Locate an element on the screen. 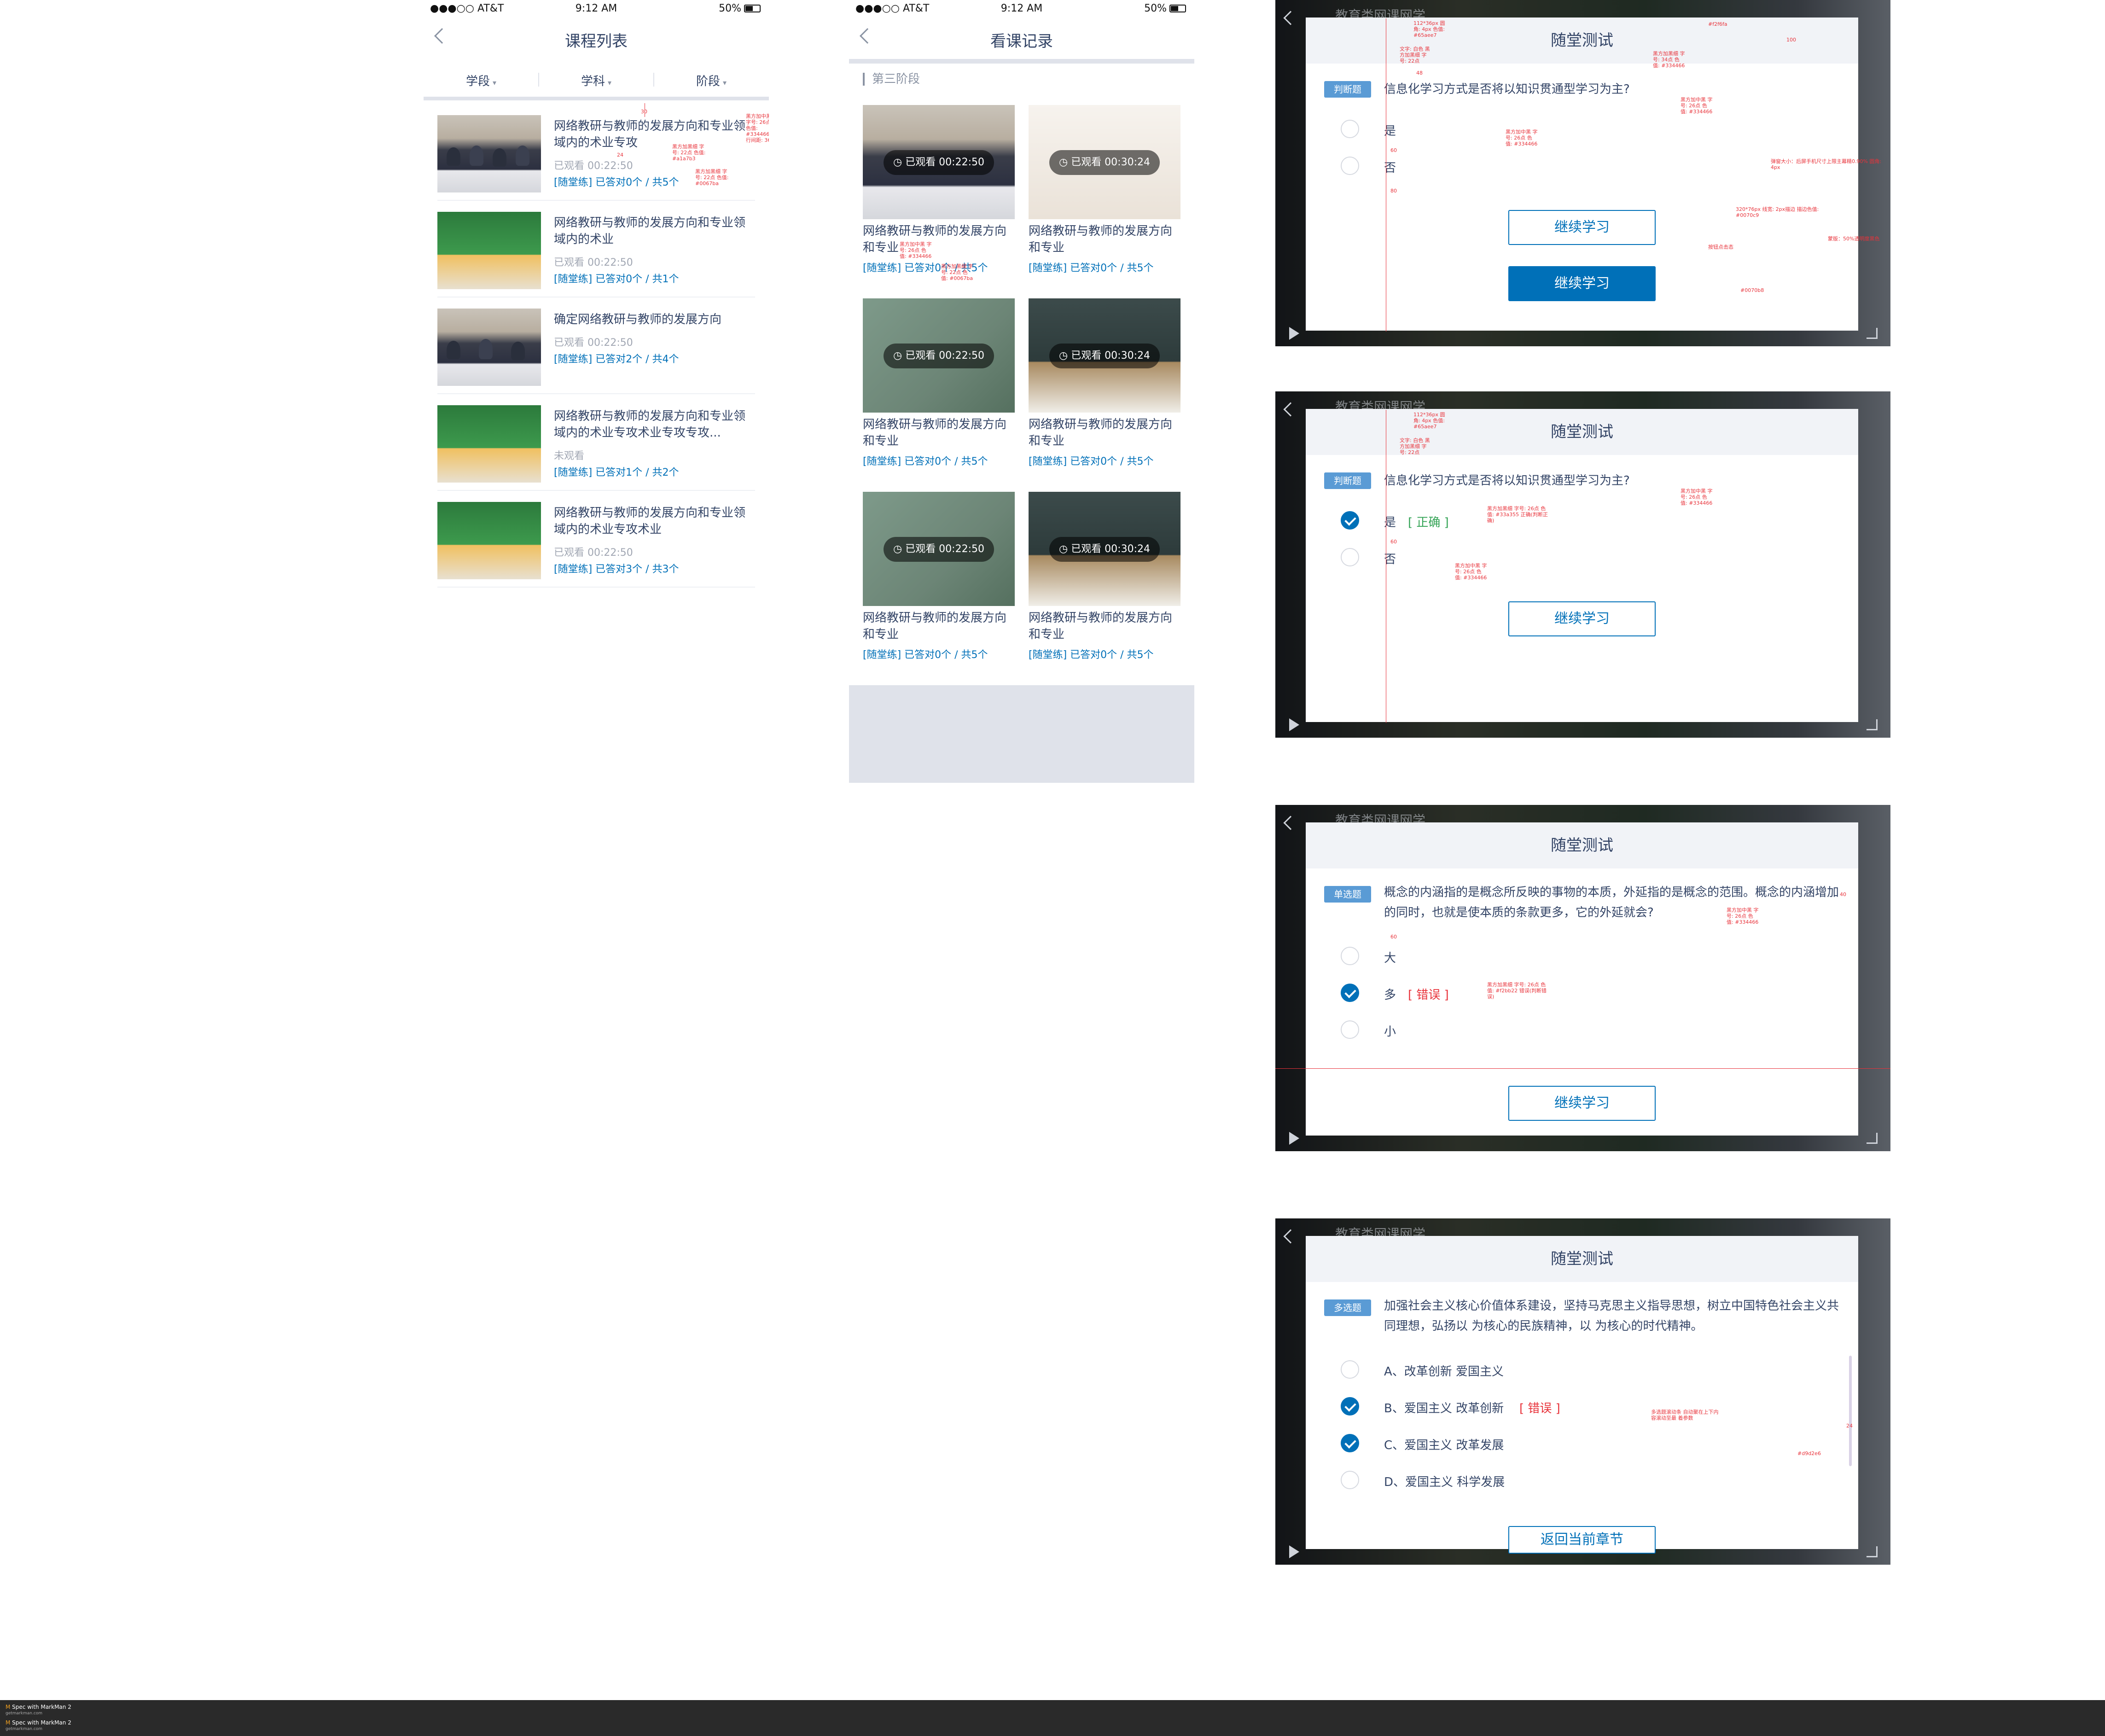 The height and width of the screenshot is (1736, 2105). question-type-tag: 判断题 is located at coordinates (1348, 480).